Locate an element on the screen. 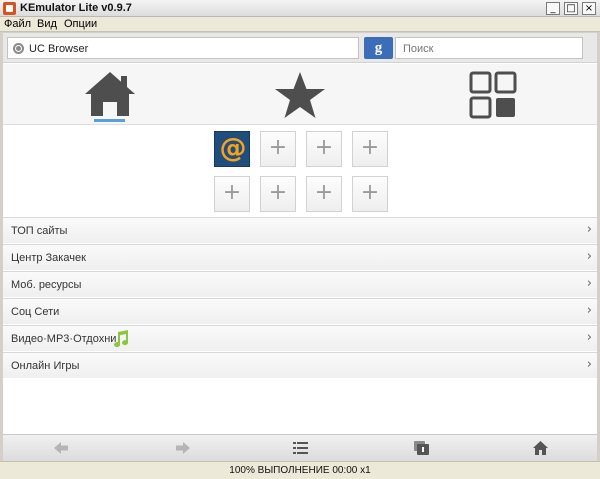  forward-arrow-icon is located at coordinates (183, 448).